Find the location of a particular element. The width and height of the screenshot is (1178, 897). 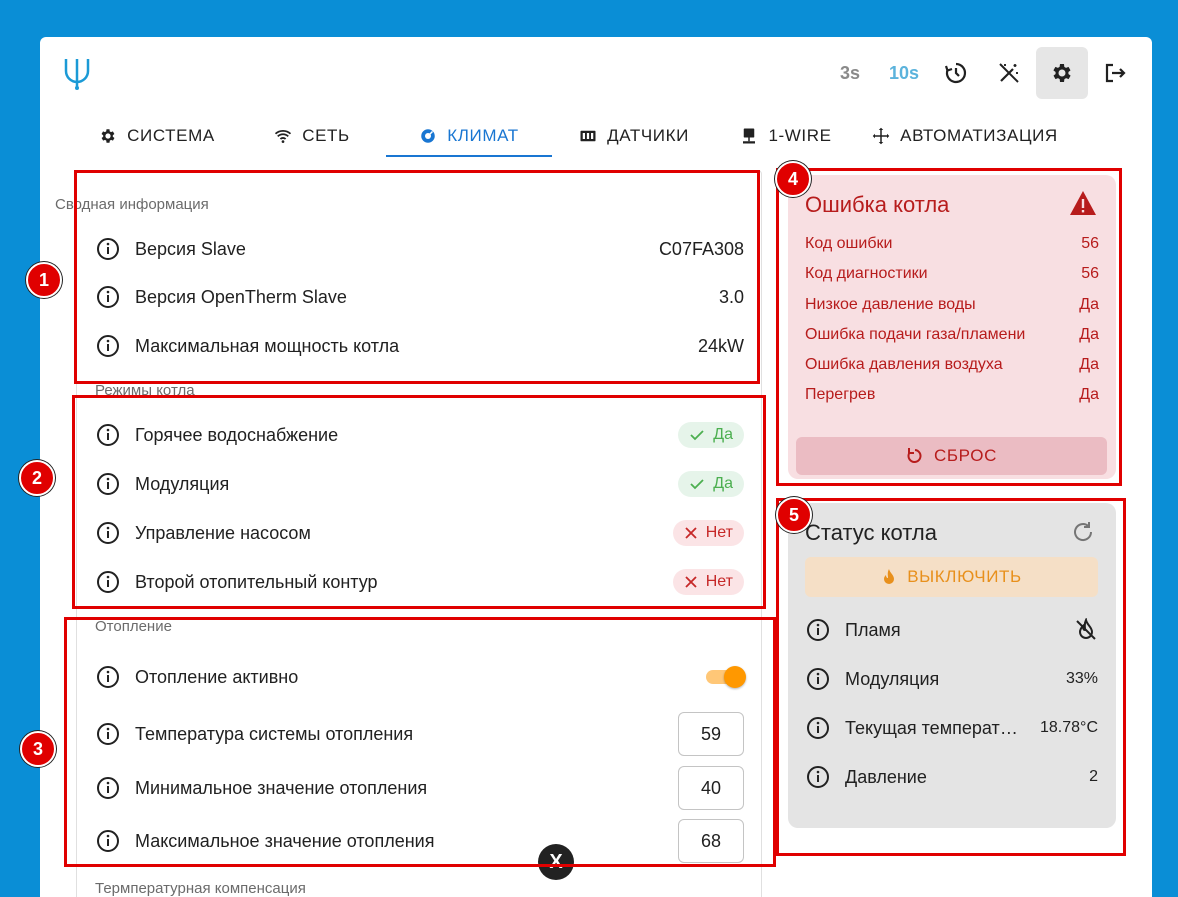

air-pressure-error-row: Ошибка давления воздуха Да is located at coordinates (952, 365).